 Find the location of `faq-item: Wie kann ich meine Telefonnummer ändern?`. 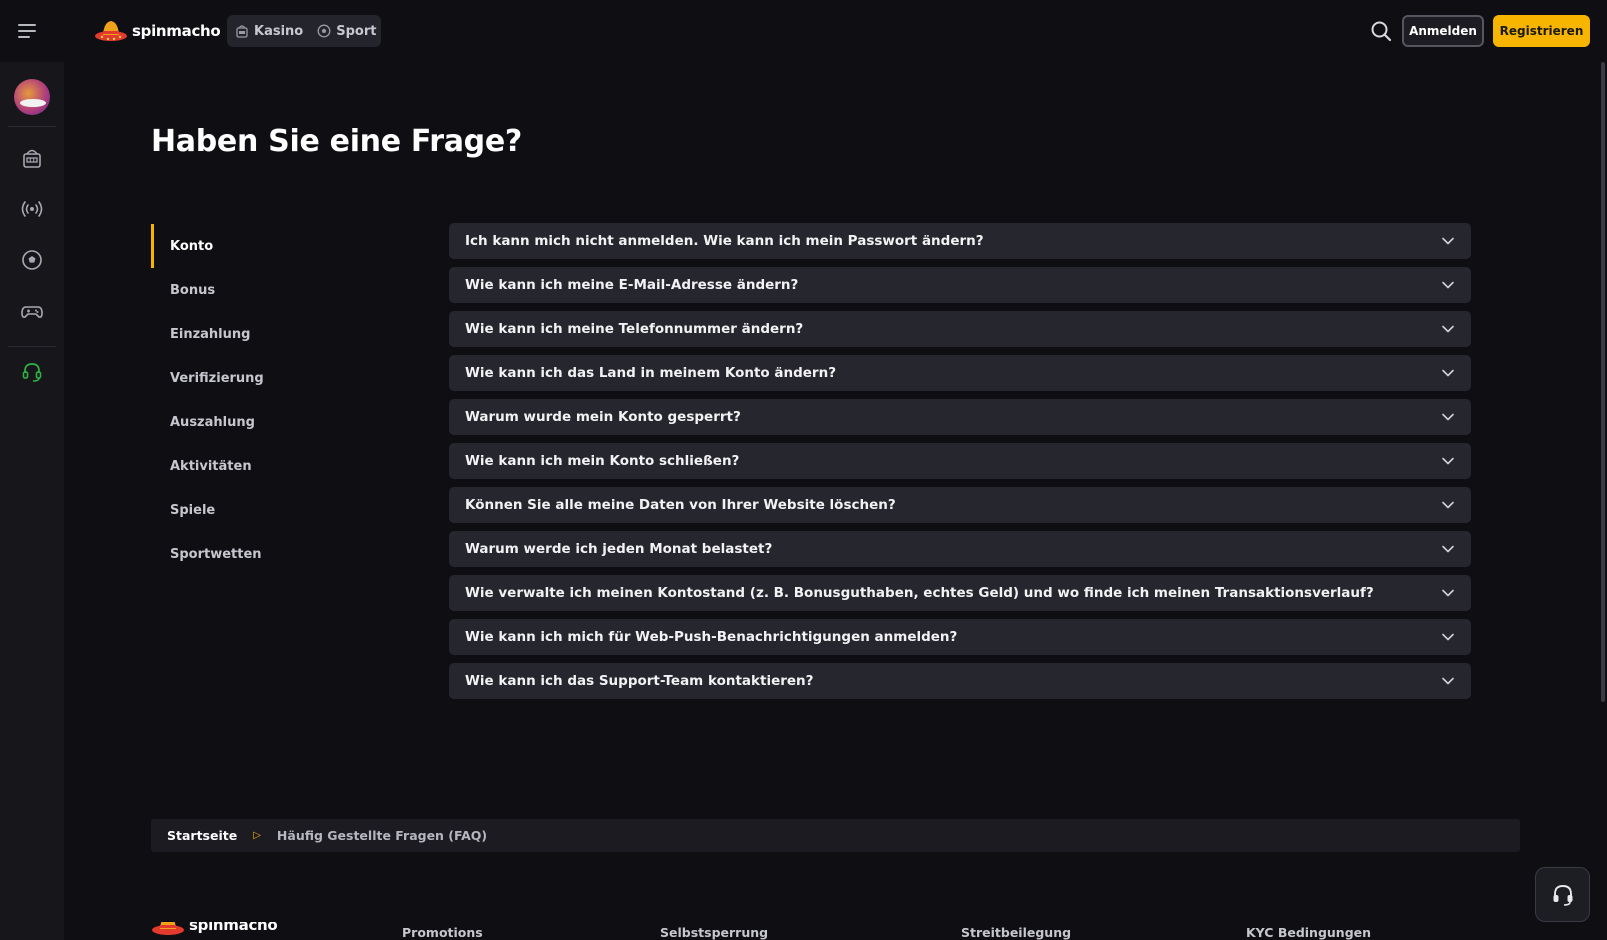

faq-item: Wie kann ich meine Telefonnummer ändern? is located at coordinates (960, 329).